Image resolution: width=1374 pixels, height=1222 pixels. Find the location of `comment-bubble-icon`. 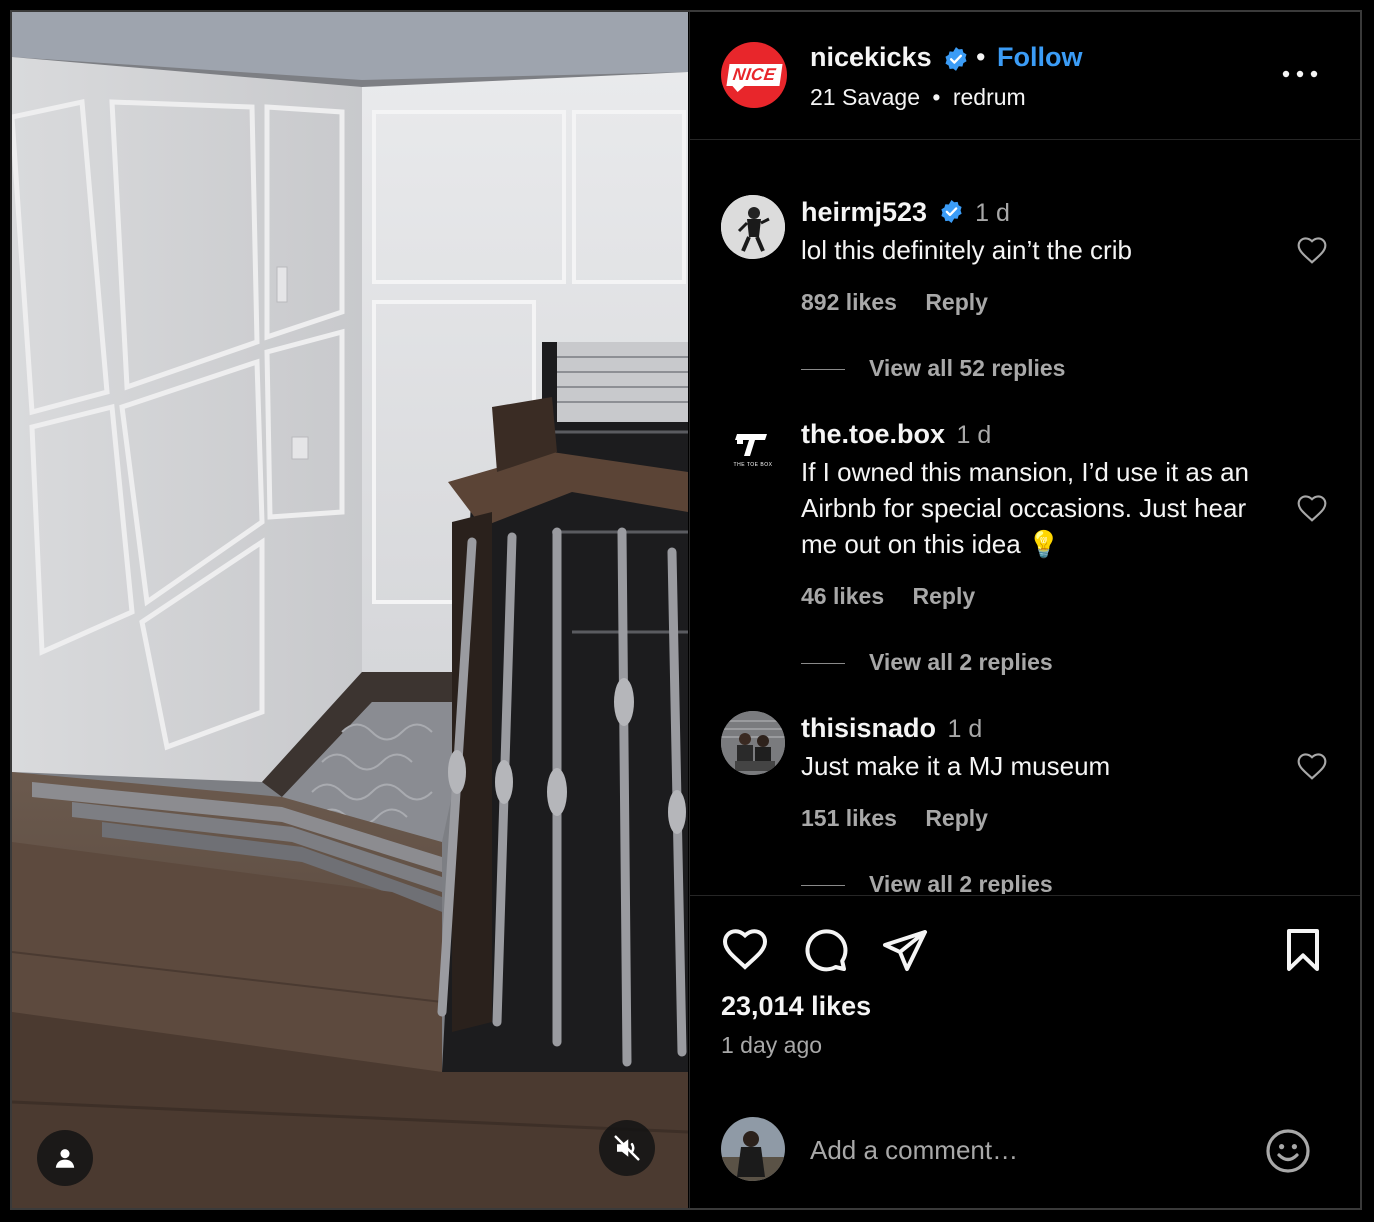

comment-bubble-icon is located at coordinates (825, 950).